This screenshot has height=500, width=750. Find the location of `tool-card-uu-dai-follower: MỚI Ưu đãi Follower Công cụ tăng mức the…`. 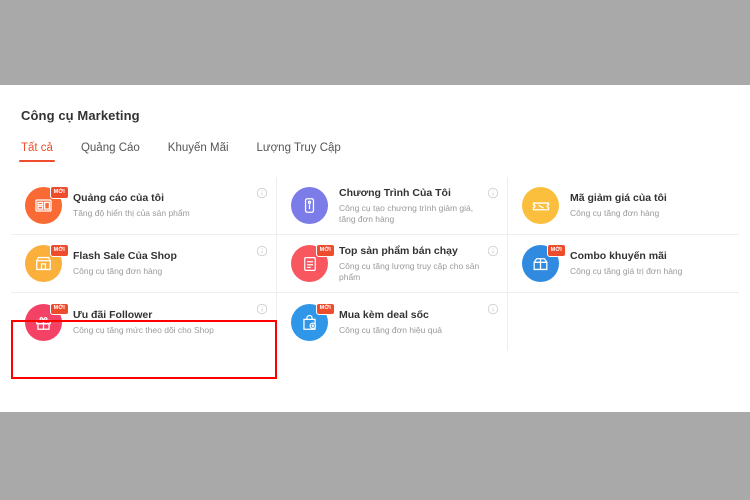

tool-card-uu-dai-follower: MỚI Ưu đãi Follower Công cụ tăng mức the… is located at coordinates (144, 322).